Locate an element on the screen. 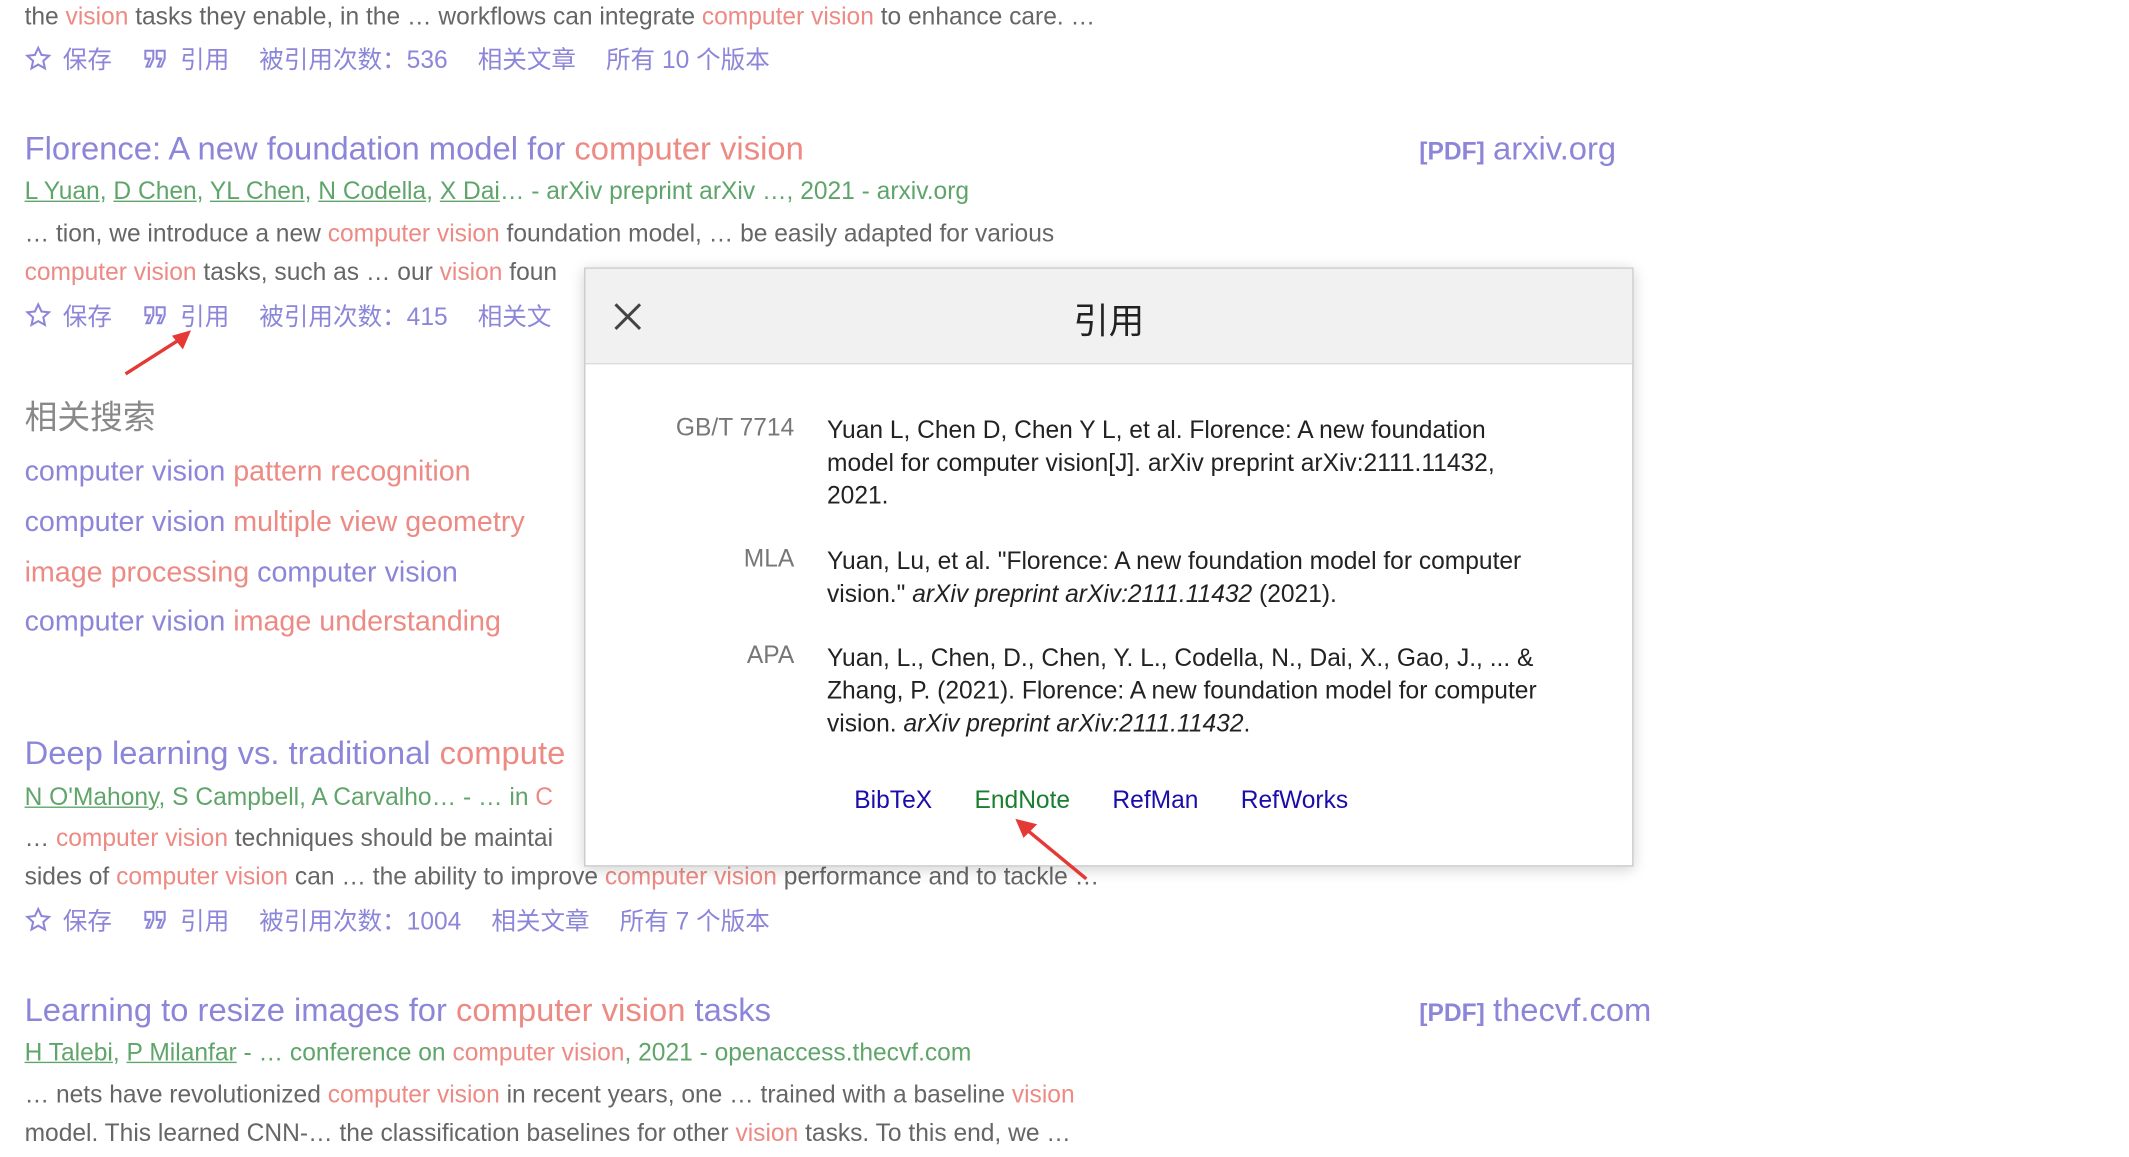 This screenshot has width=2129, height=1157. cited-by-link: 被引用次数：536 is located at coordinates (353, 58).